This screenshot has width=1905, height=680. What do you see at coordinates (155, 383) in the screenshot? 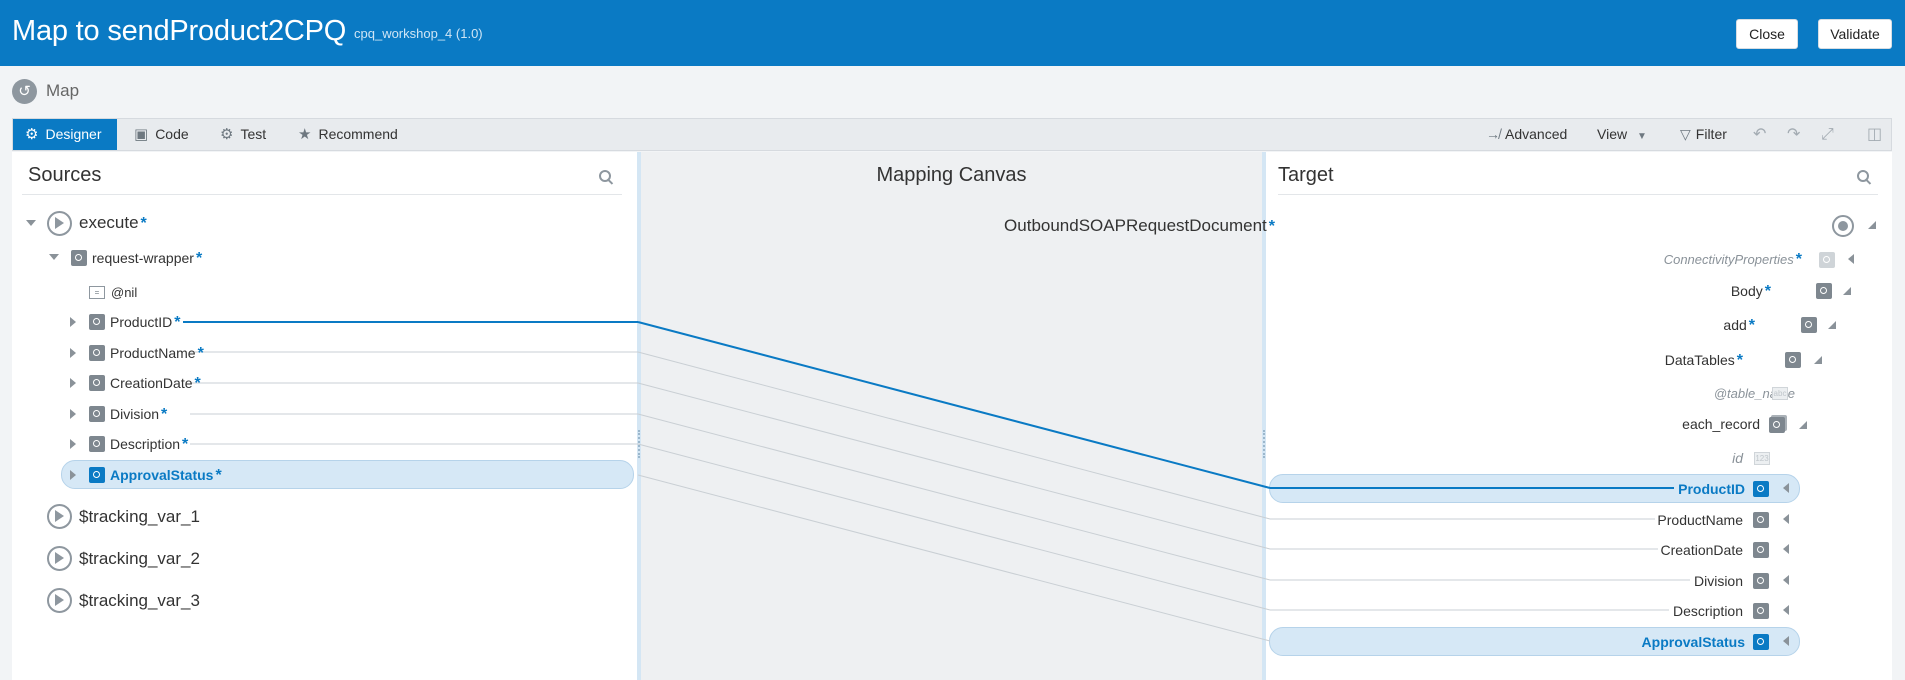
I see `source-node-creationdate: CreationDate *` at bounding box center [155, 383].